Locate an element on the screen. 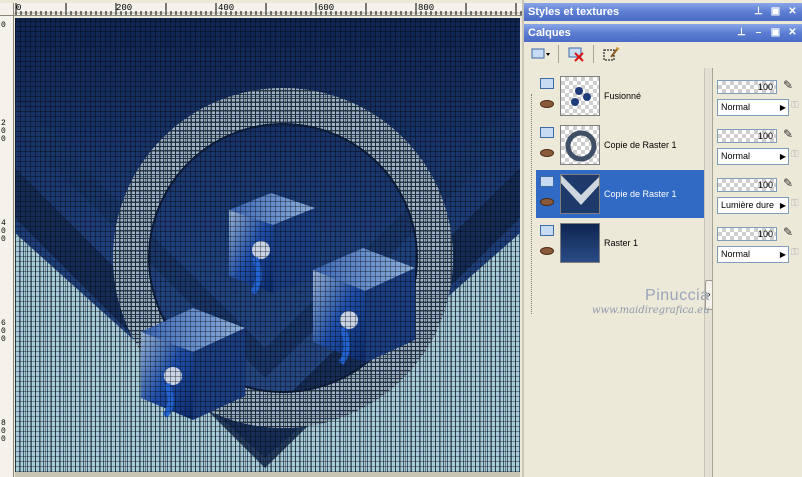 The height and width of the screenshot is (477, 802). canvas-bottom-edge is located at coordinates (267, 474).